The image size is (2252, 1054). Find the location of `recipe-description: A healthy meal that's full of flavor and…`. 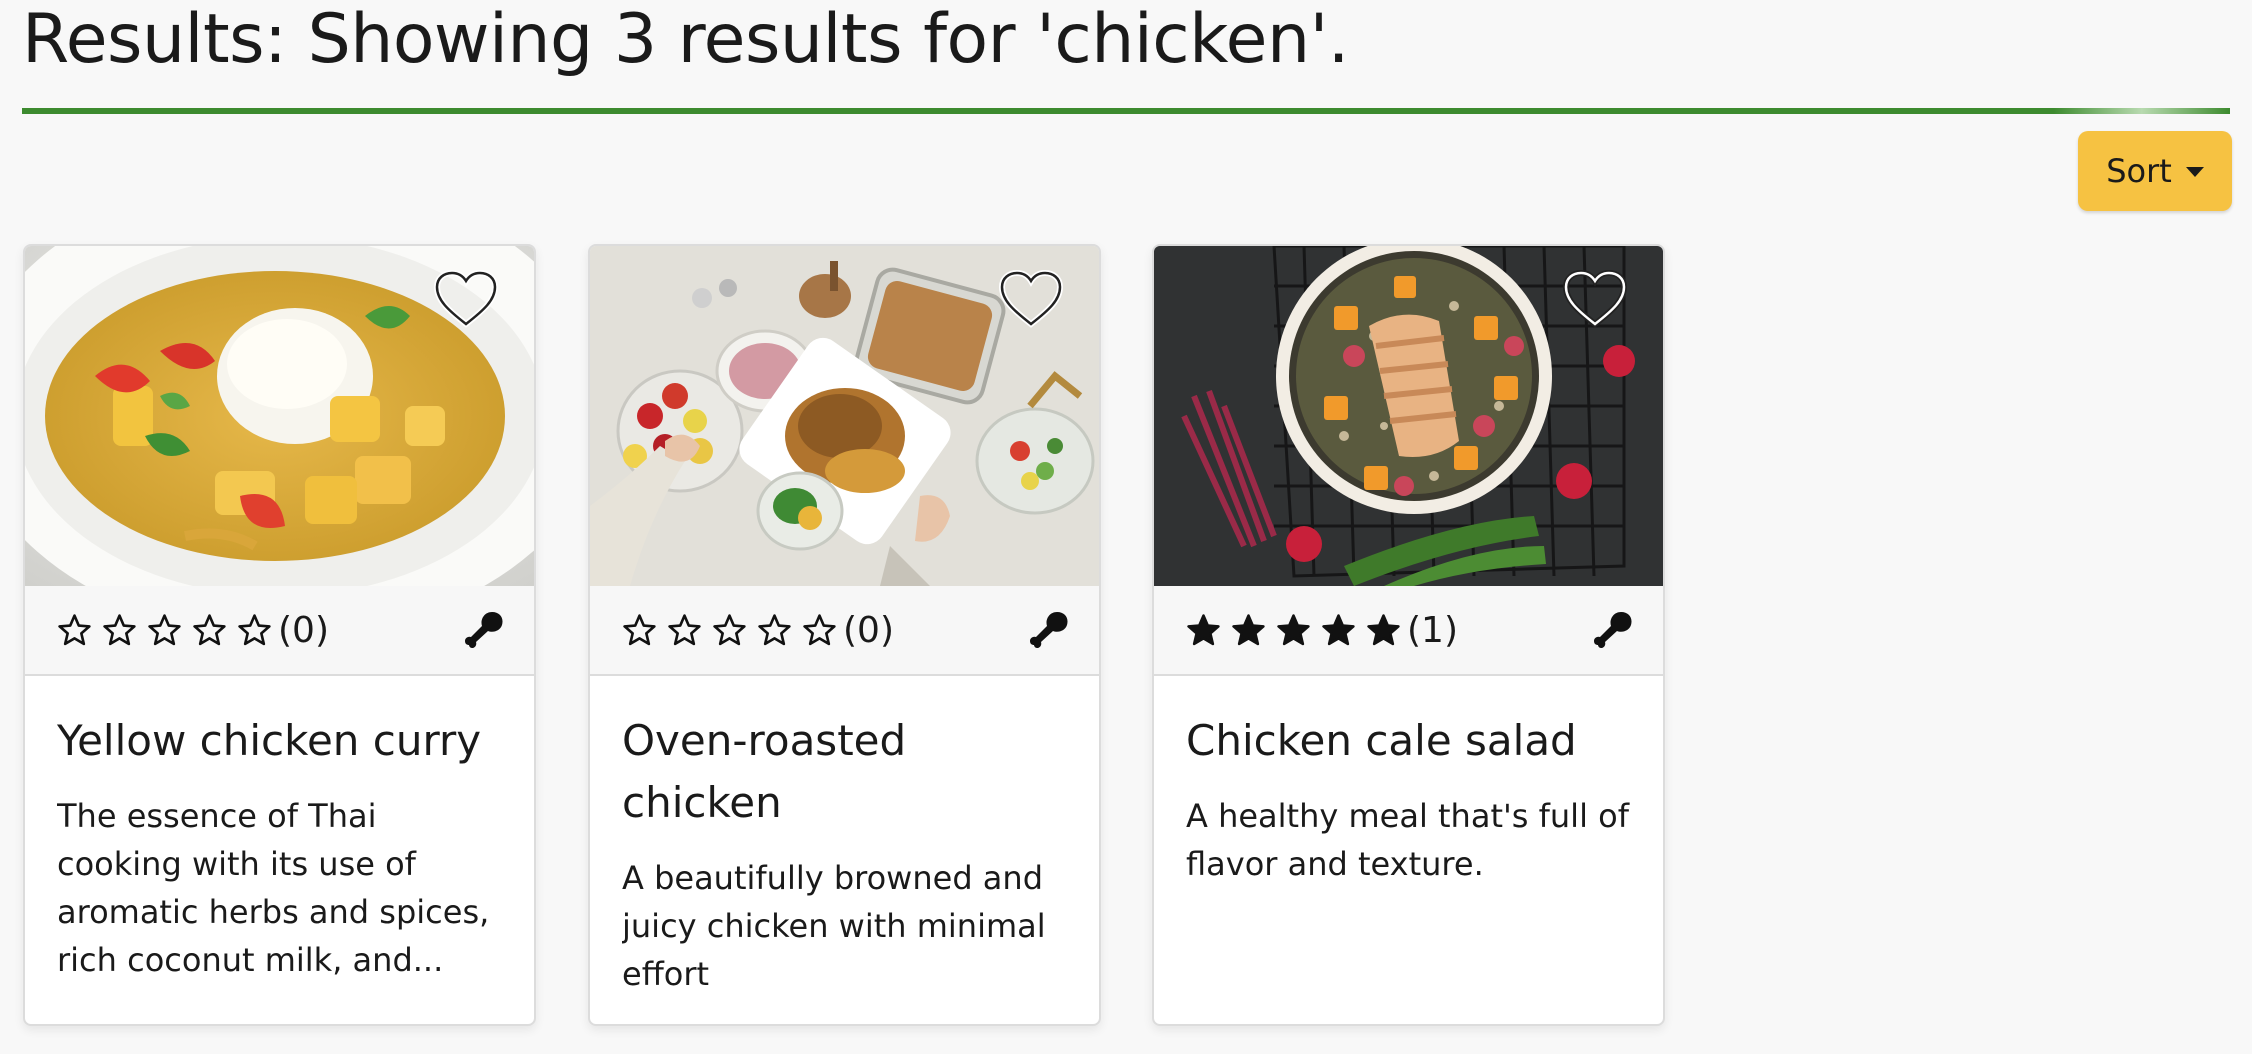

recipe-description: A healthy meal that's full of flavor and… is located at coordinates (1407, 840).